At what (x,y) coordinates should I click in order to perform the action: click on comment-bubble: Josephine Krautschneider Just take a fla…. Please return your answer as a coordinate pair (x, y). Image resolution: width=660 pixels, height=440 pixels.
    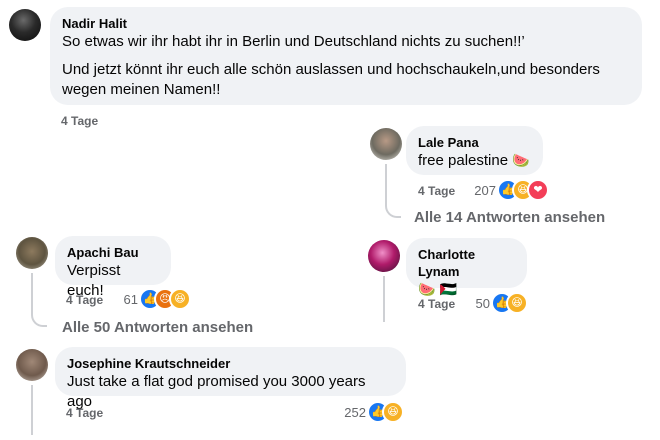
    Looking at the image, I should click on (230, 378).